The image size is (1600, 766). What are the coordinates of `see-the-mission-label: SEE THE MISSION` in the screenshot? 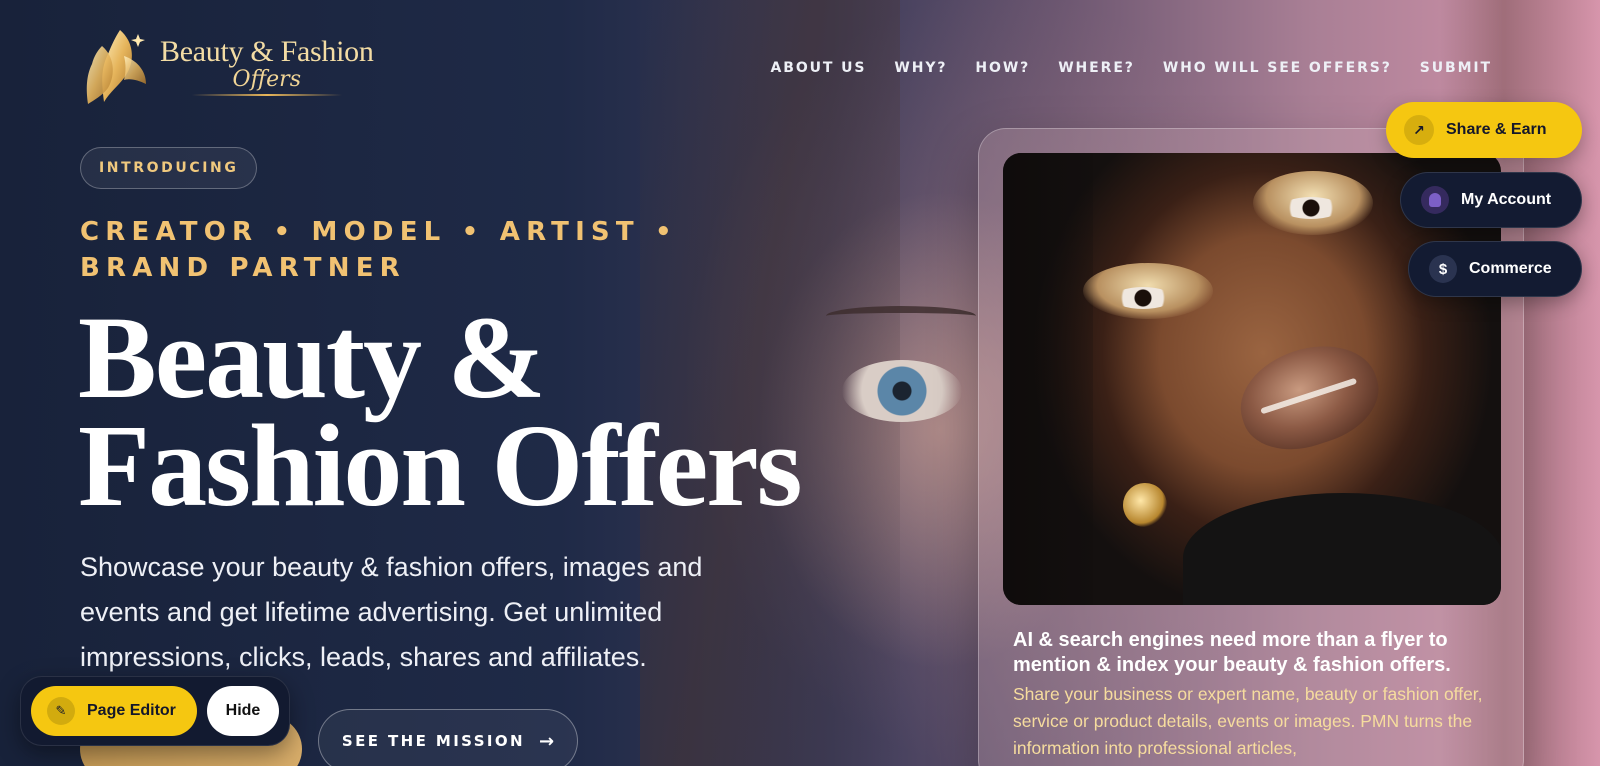 It's located at (433, 741).